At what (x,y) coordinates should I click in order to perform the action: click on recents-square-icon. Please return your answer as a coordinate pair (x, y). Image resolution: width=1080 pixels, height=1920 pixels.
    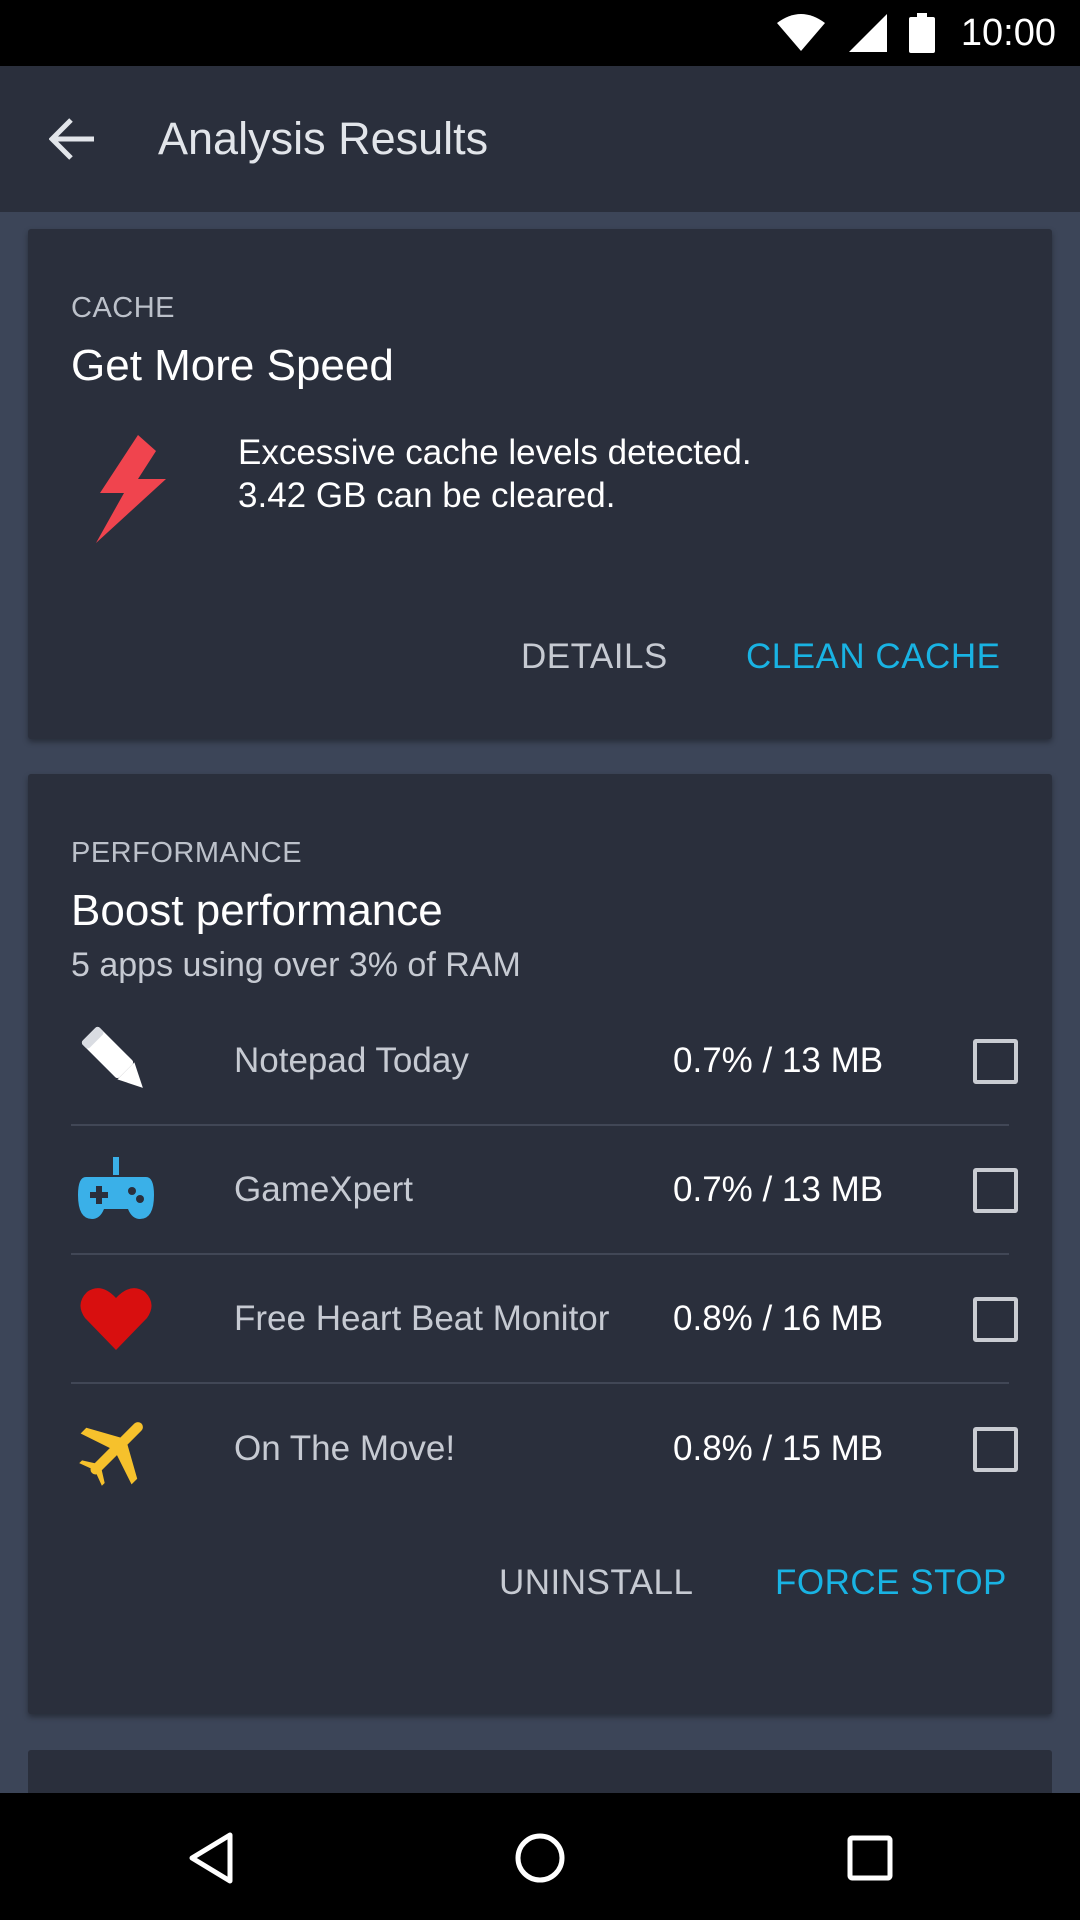
    Looking at the image, I should click on (870, 1858).